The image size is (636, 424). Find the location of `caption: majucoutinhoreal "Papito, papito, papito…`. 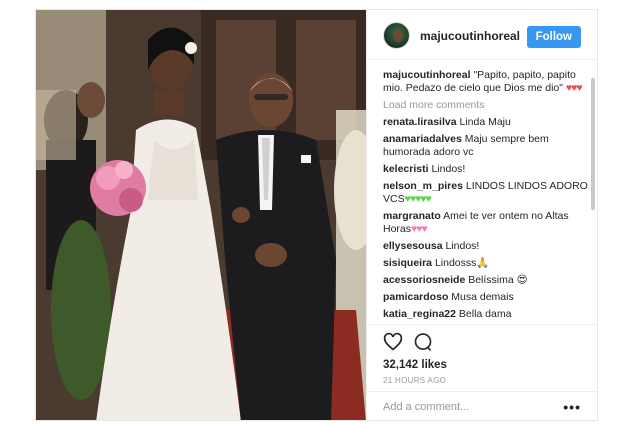

caption: majucoutinhoreal "Papito, papito, papito… is located at coordinates (485, 82).